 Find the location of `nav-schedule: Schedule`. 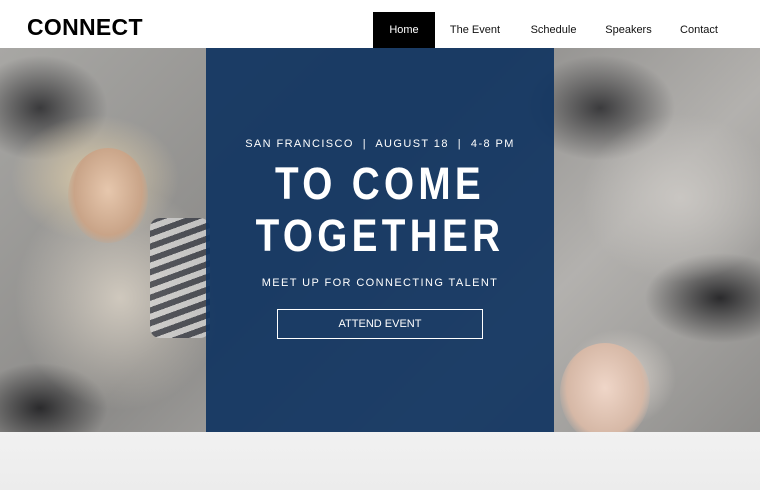

nav-schedule: Schedule is located at coordinates (553, 30).